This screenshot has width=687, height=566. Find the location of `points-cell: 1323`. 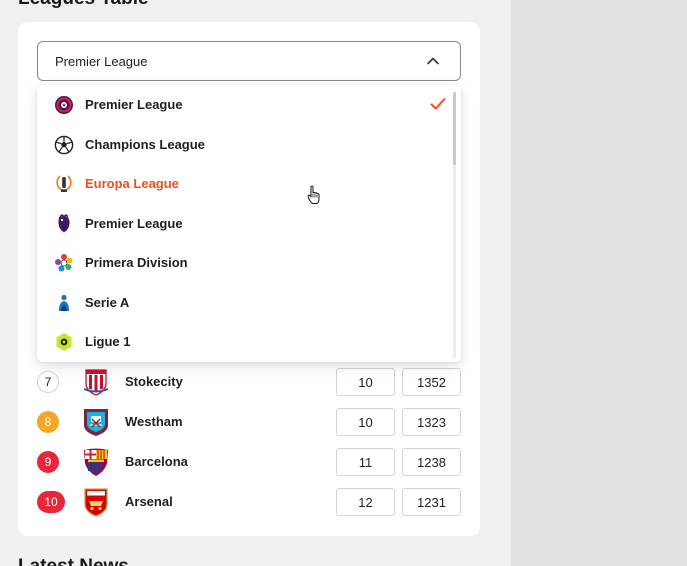

points-cell: 1323 is located at coordinates (431, 422).